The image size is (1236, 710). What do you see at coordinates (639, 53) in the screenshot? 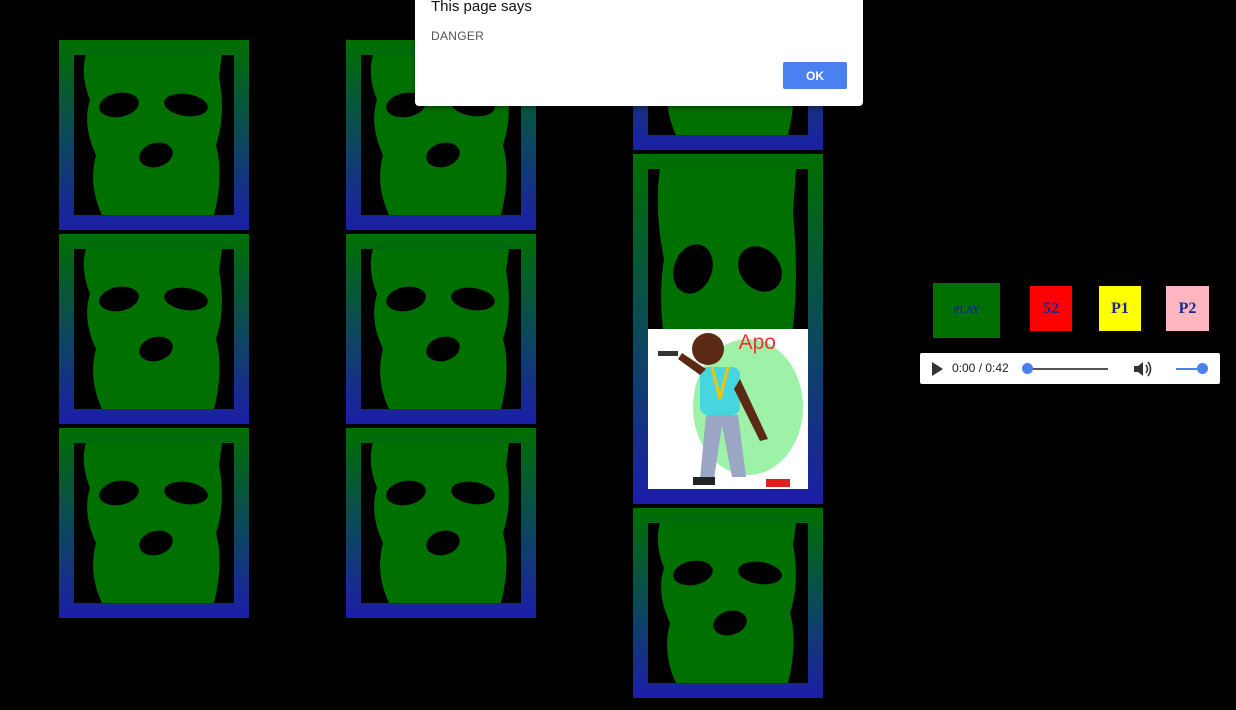
I see `alert-dialog: This page says DANGER OK` at bounding box center [639, 53].